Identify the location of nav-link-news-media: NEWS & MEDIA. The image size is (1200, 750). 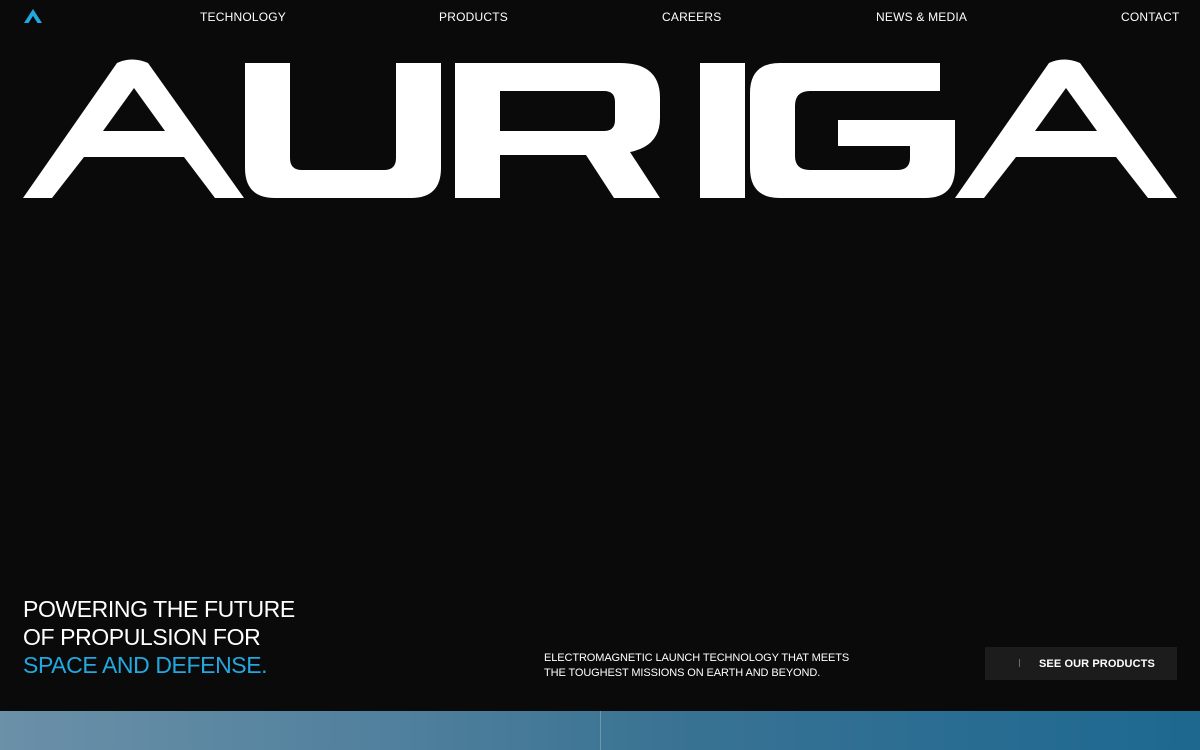
(921, 17).